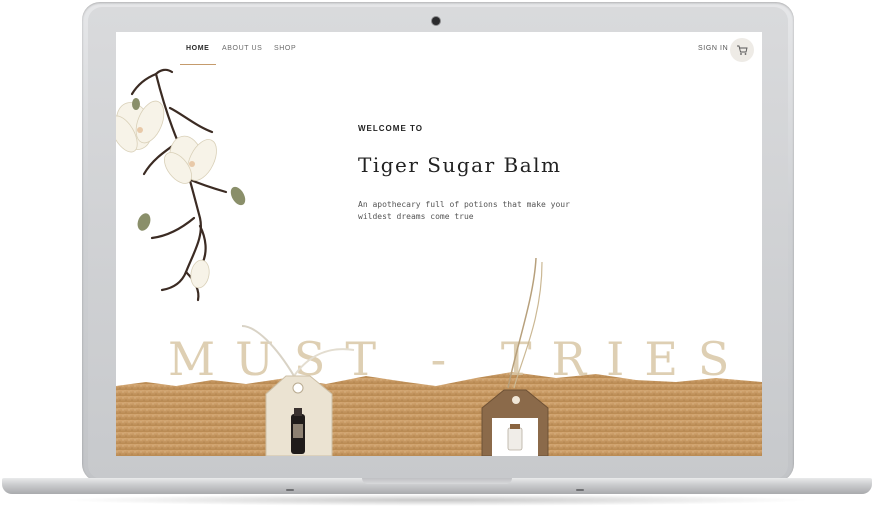 The height and width of the screenshot is (516, 874). What do you see at coordinates (437, 481) in the screenshot?
I see `laptop-notch` at bounding box center [437, 481].